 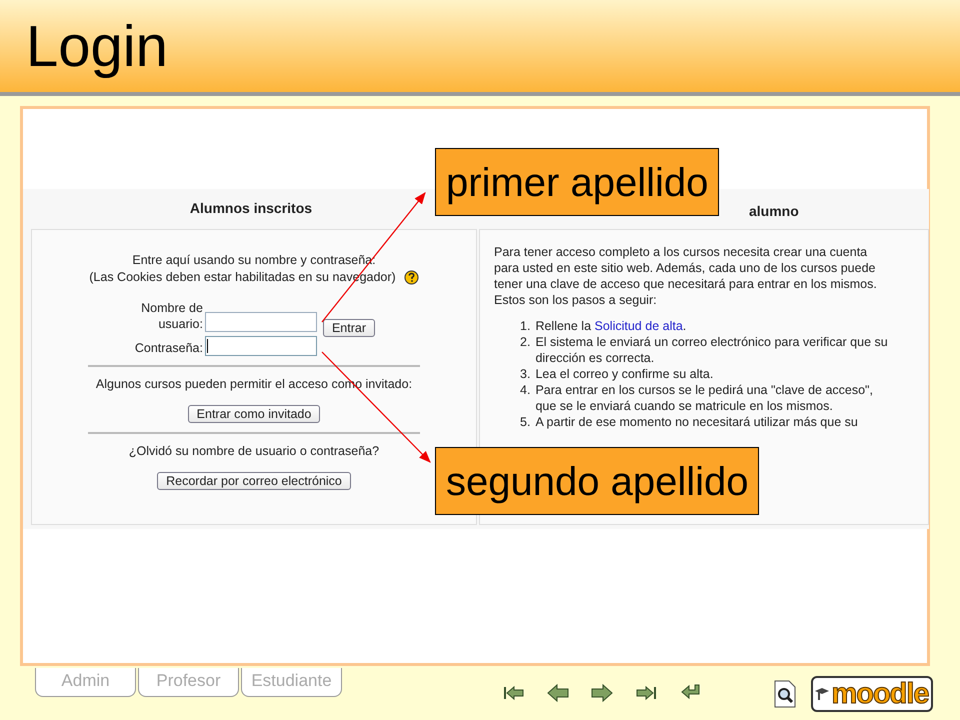 What do you see at coordinates (525, 342) in the screenshot?
I see `step-number: 2.` at bounding box center [525, 342].